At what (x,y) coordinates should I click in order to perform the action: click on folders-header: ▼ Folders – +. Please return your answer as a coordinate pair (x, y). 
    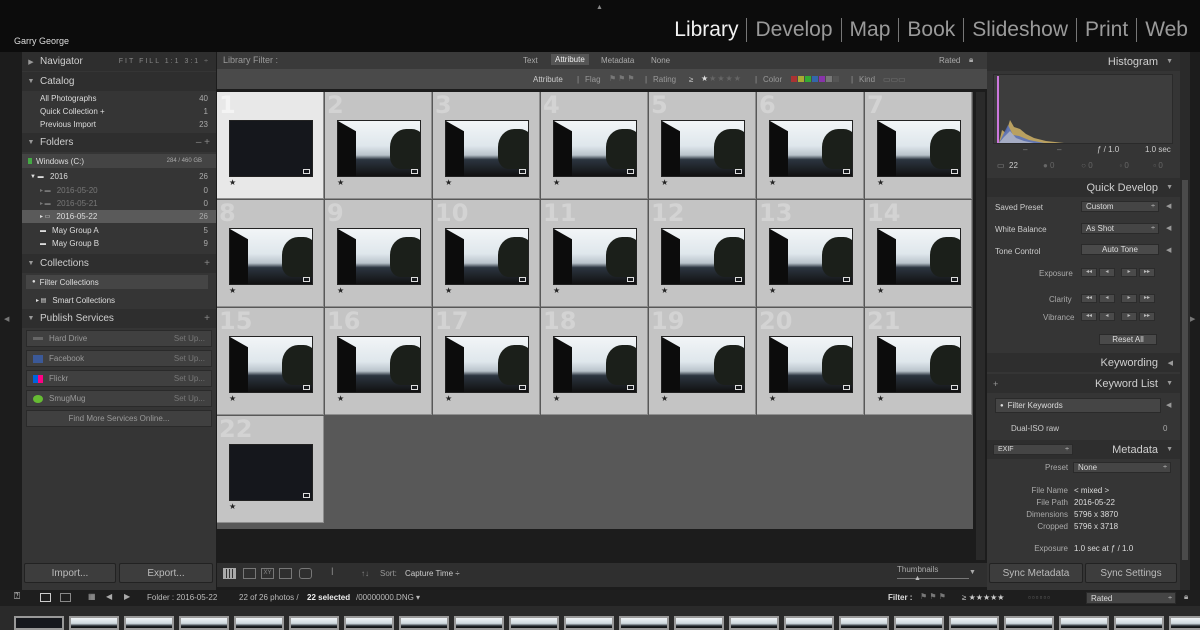
    Looking at the image, I should click on (119, 142).